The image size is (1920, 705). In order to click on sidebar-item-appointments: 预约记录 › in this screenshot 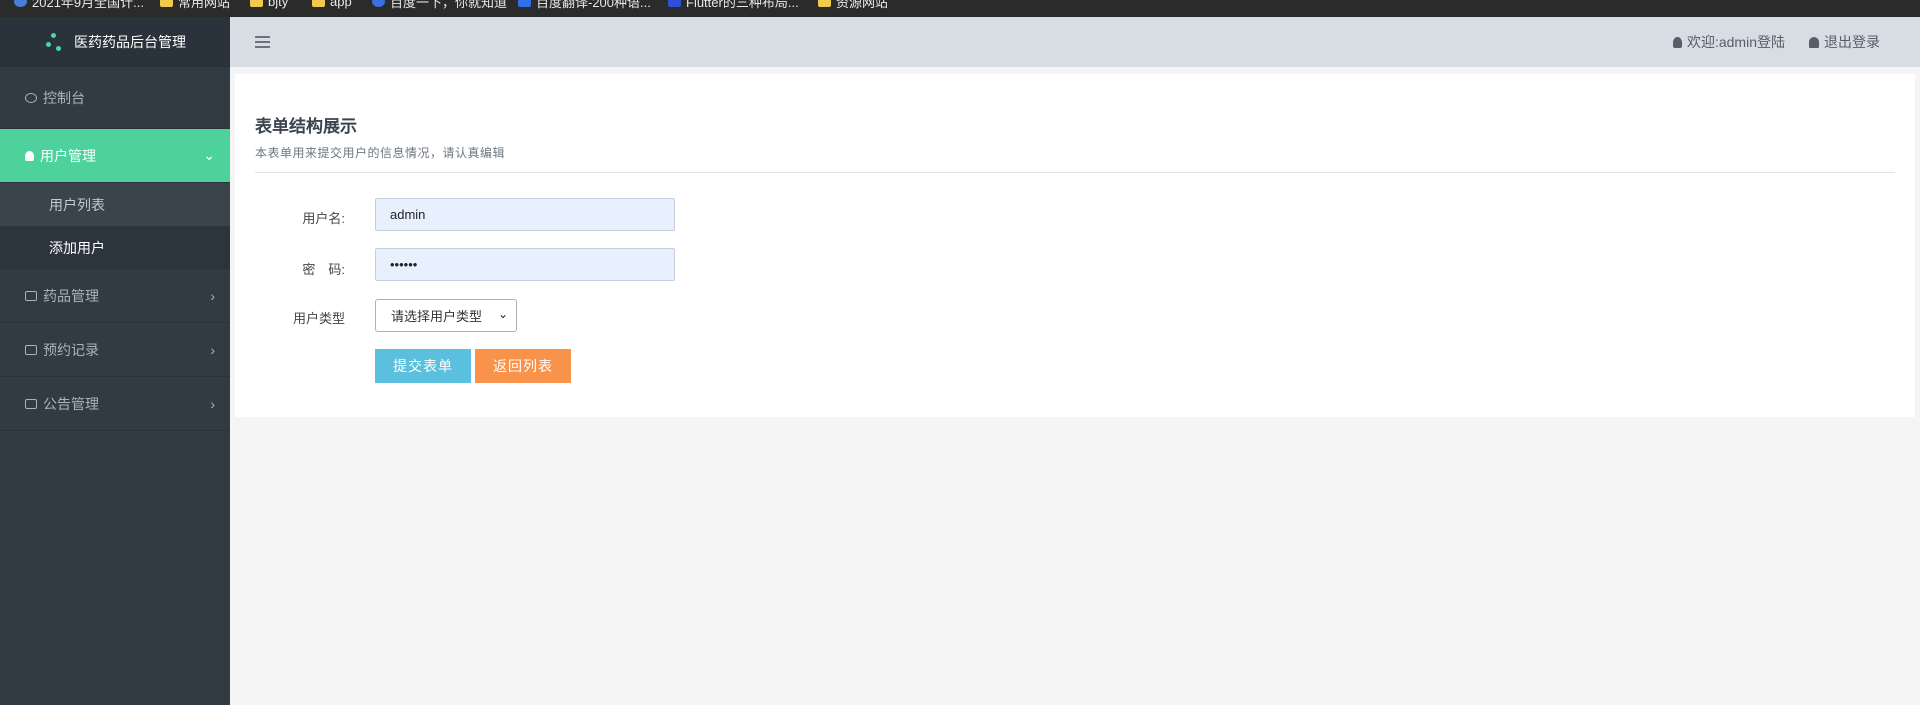, I will do `click(115, 350)`.